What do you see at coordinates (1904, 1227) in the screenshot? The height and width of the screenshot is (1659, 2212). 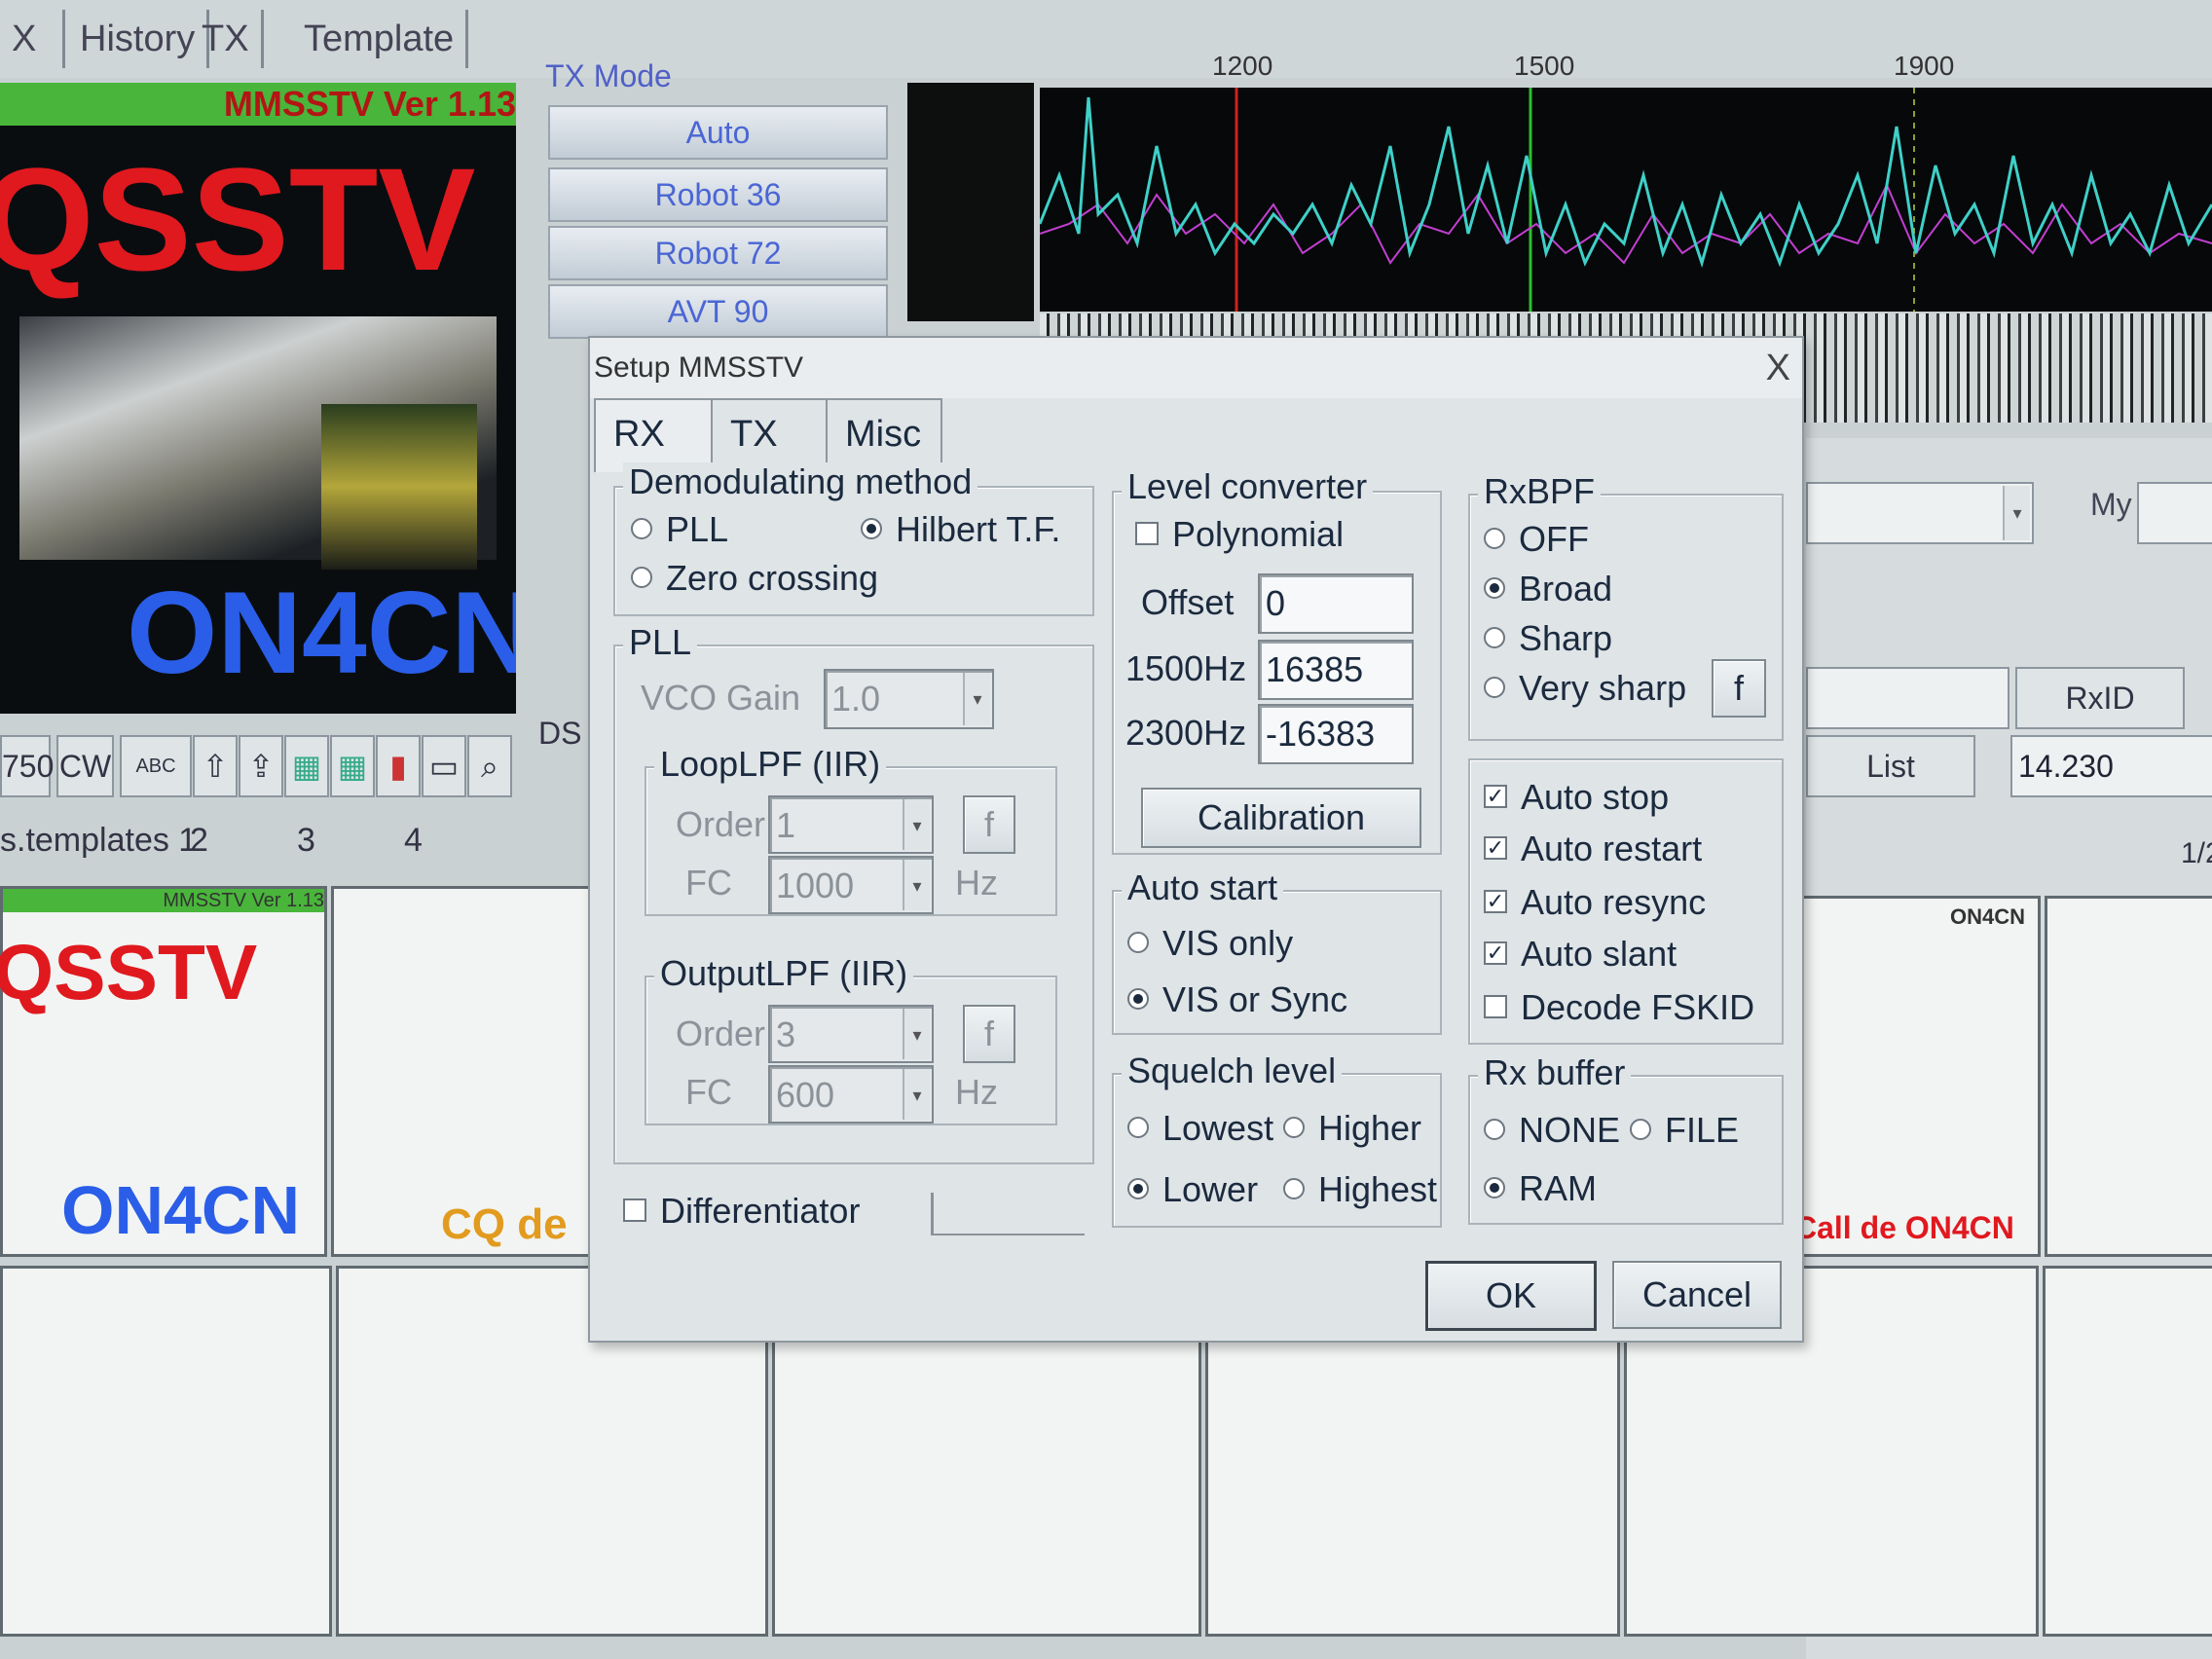 I see `thumb-call-text: Call de ON4CN` at bounding box center [1904, 1227].